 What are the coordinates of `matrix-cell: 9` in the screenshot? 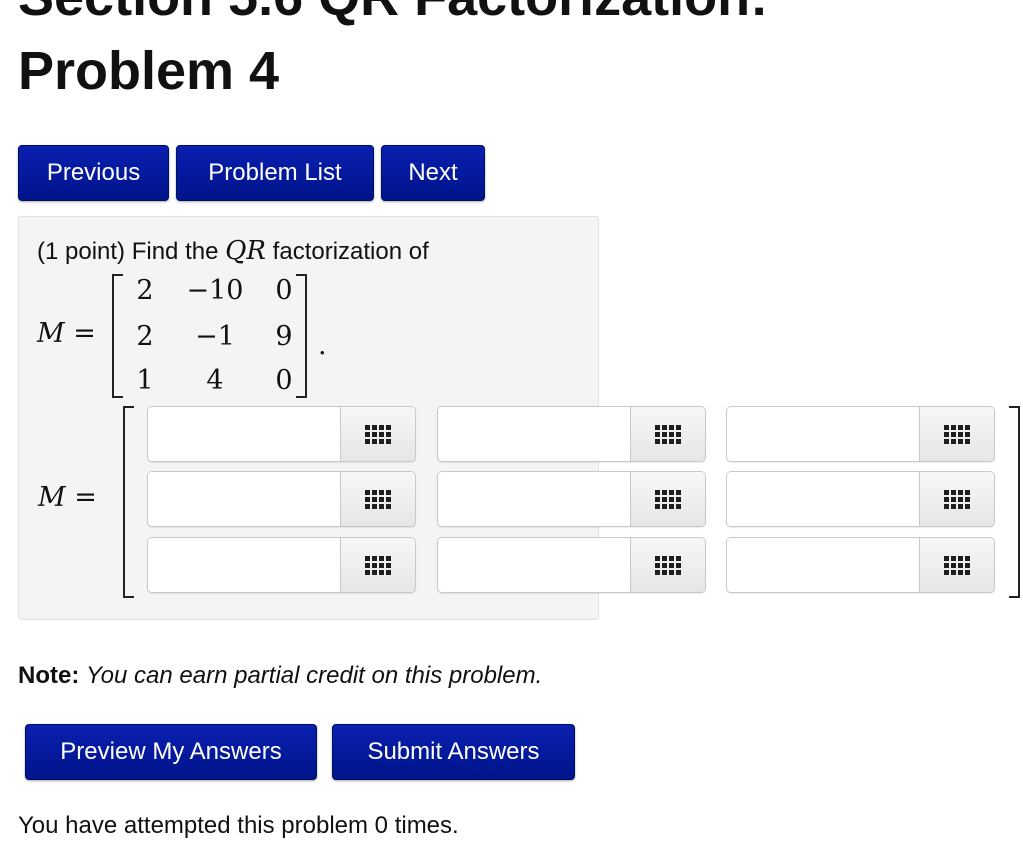 It's located at (284, 336).